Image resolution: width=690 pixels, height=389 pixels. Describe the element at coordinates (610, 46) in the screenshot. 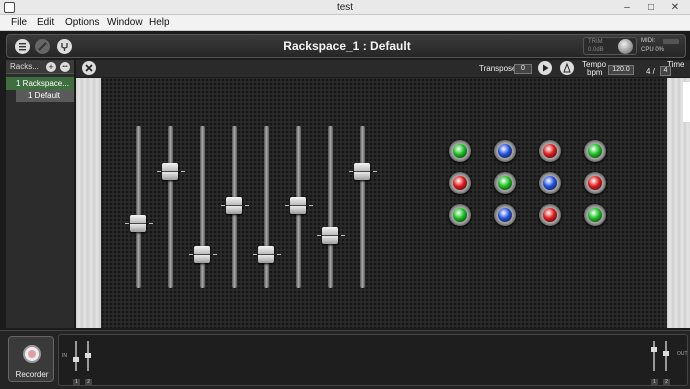

I see `trim-control: TRIM 0.0dB` at that location.